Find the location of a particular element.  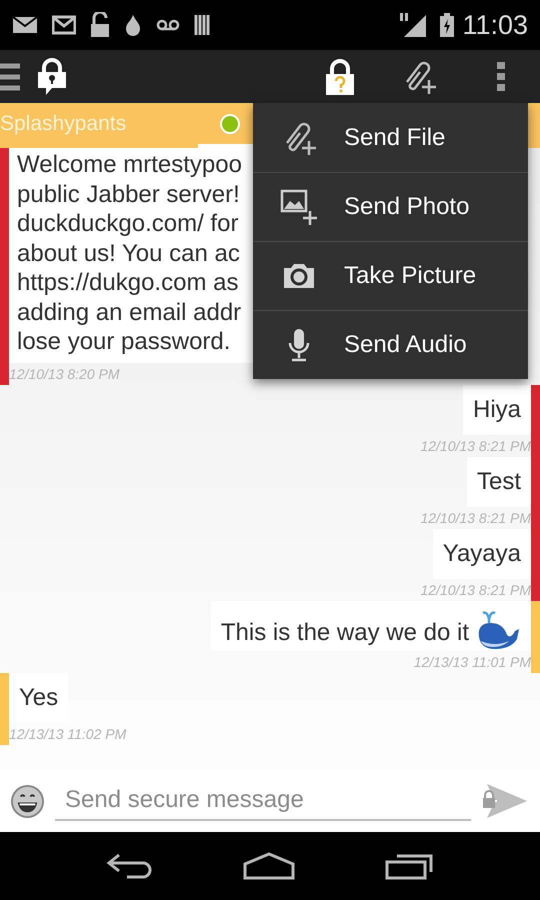

message-text: Yayaya is located at coordinates (481, 553).